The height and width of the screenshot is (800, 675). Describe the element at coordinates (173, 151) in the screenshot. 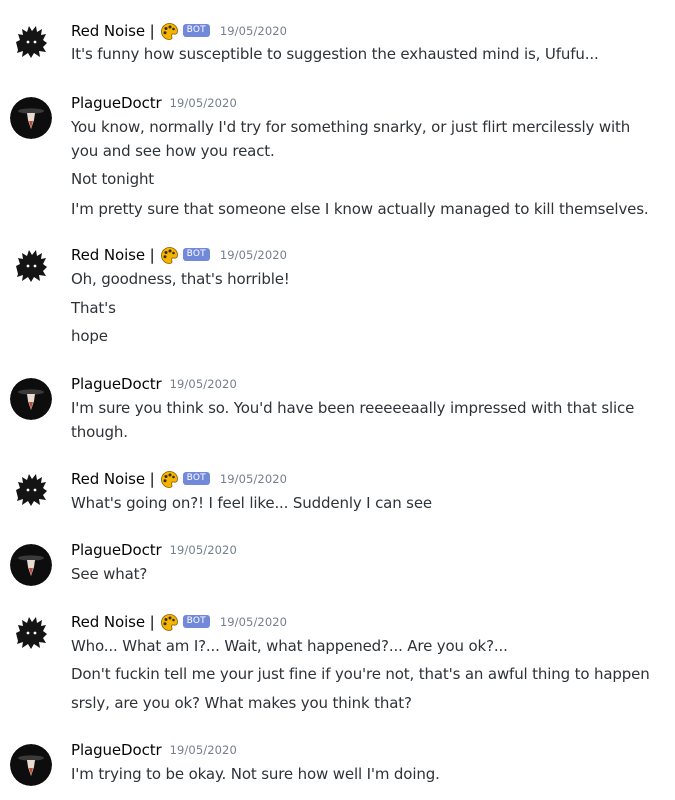

I see `message-text: you and see how you react.` at that location.